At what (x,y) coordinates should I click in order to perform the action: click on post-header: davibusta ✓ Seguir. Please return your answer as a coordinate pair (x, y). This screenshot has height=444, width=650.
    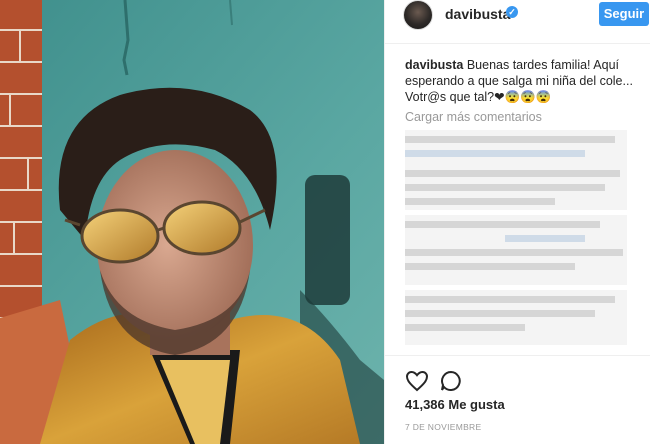
    Looking at the image, I should click on (517, 22).